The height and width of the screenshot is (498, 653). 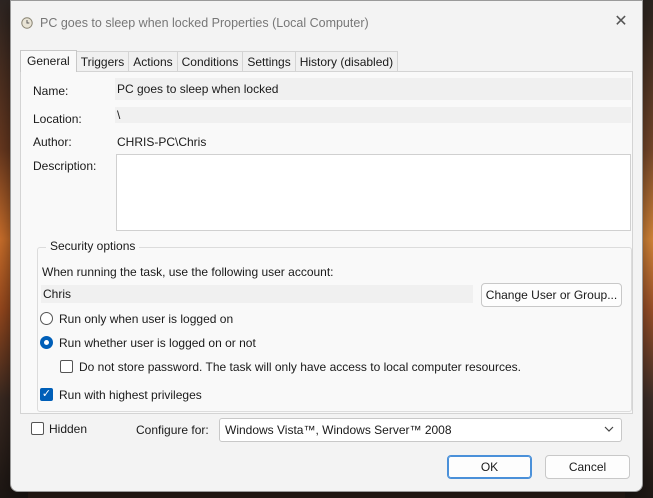 I want to click on name-label: Name:, so click(x=51, y=91).